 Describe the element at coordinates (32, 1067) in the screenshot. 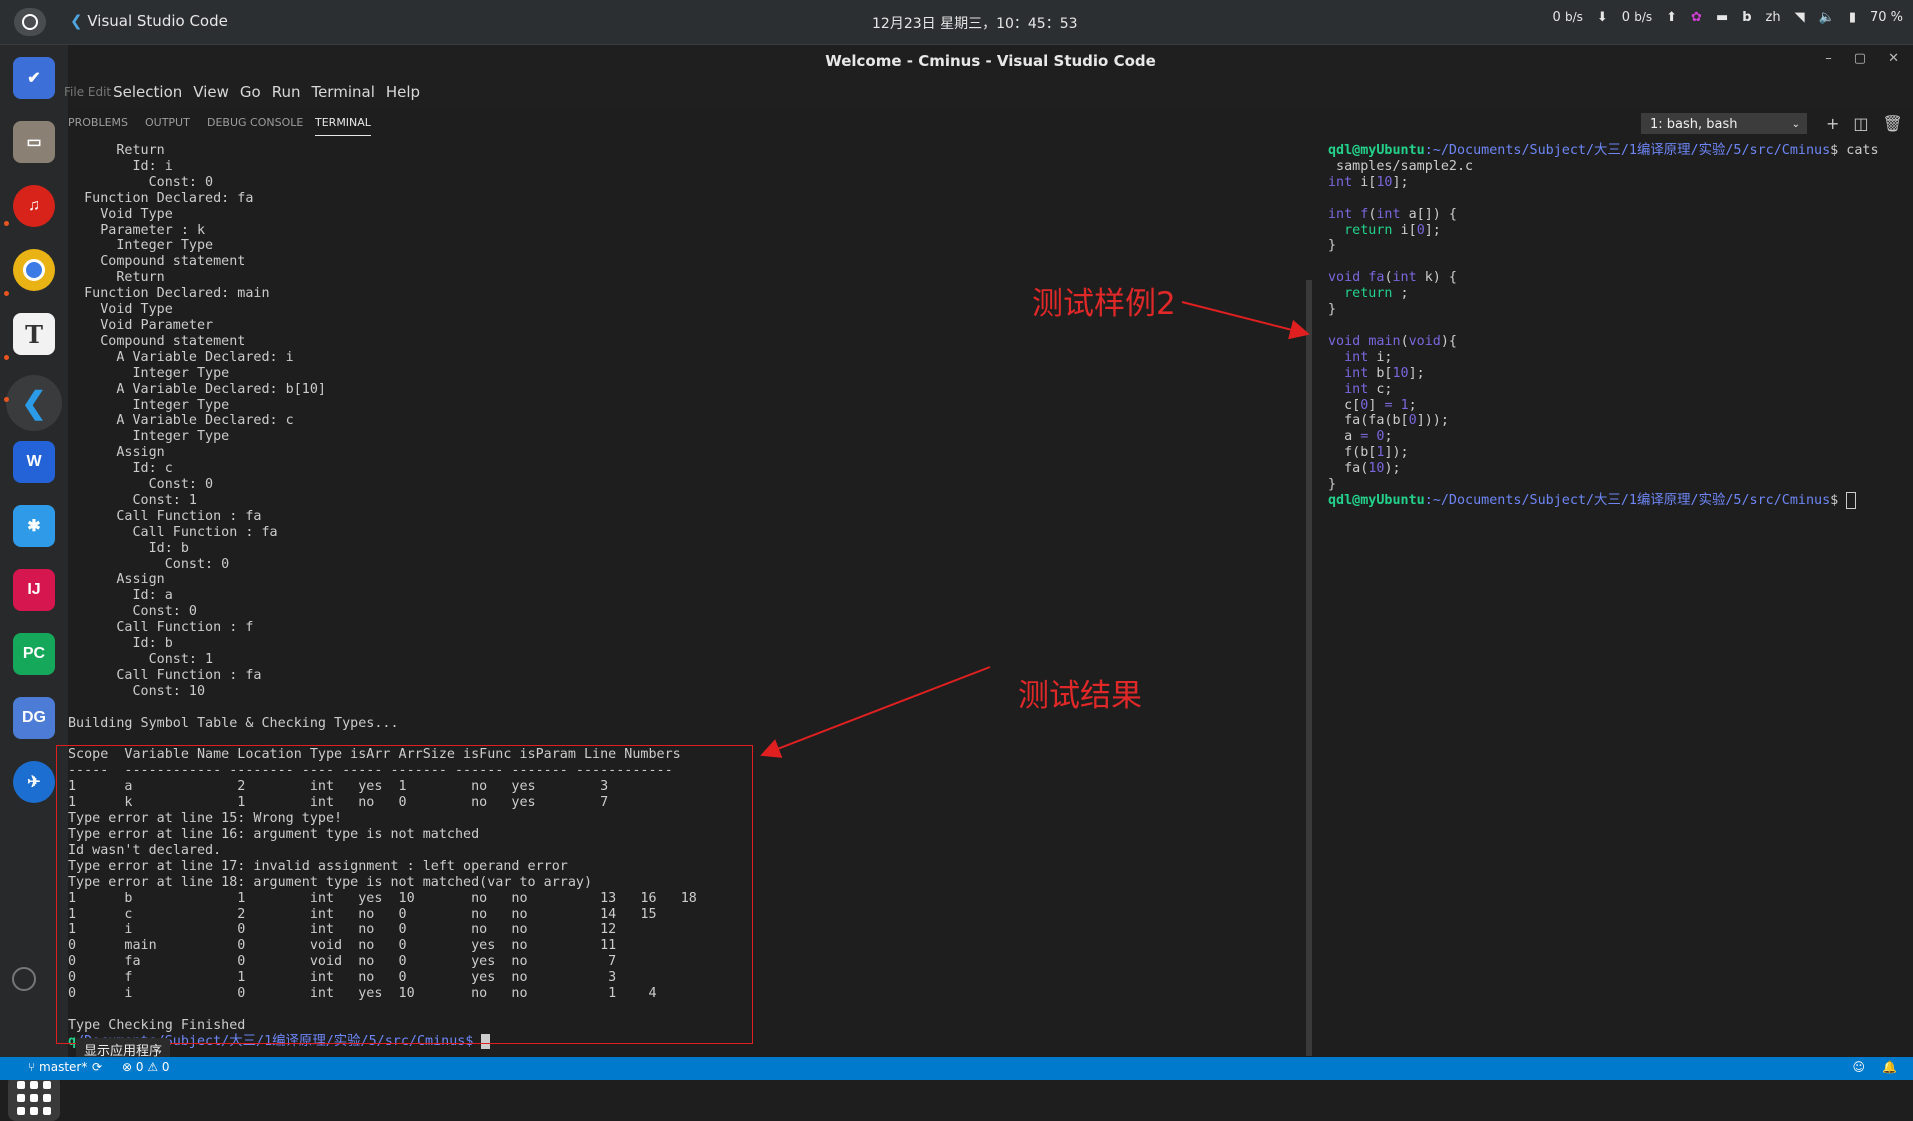

I see `git-branch-icon: ⑂` at that location.